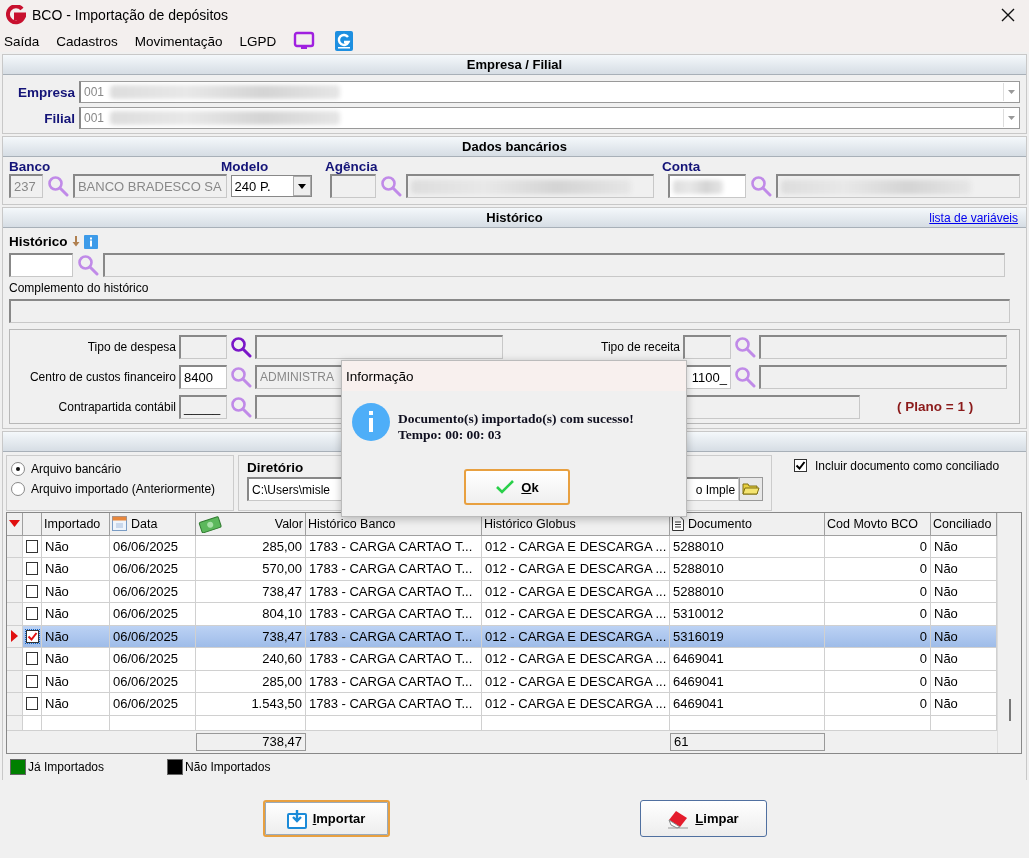 Image resolution: width=1029 pixels, height=858 pixels. Describe the element at coordinates (517, 487) in the screenshot. I see `ok-button: Ok` at that location.